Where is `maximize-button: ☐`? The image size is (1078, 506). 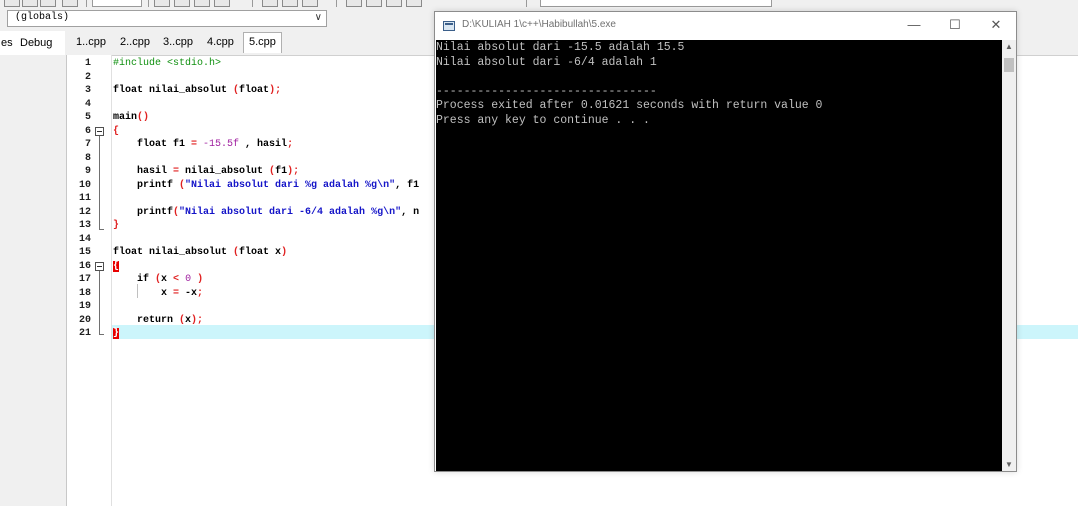 maximize-button: ☐ is located at coordinates (955, 25).